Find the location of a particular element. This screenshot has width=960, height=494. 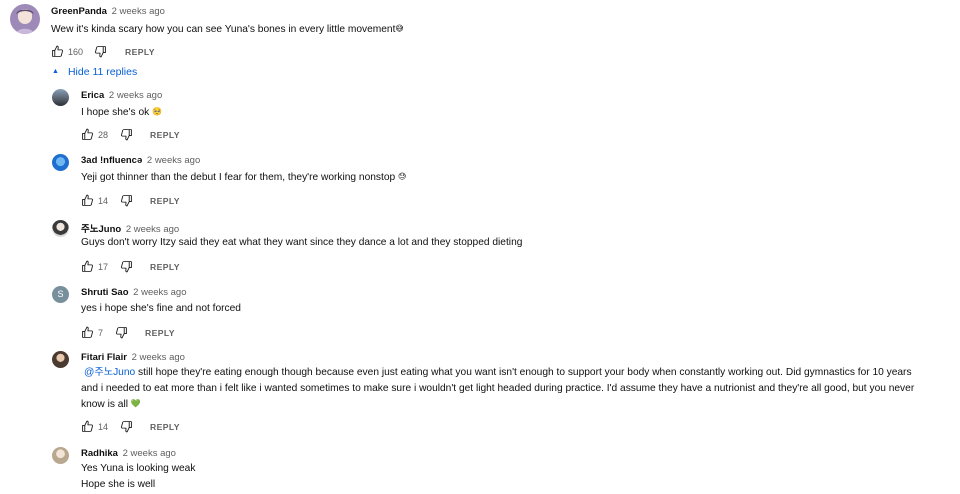

comment-header: 주노Juno 2 weeks ago is located at coordinates (130, 228).